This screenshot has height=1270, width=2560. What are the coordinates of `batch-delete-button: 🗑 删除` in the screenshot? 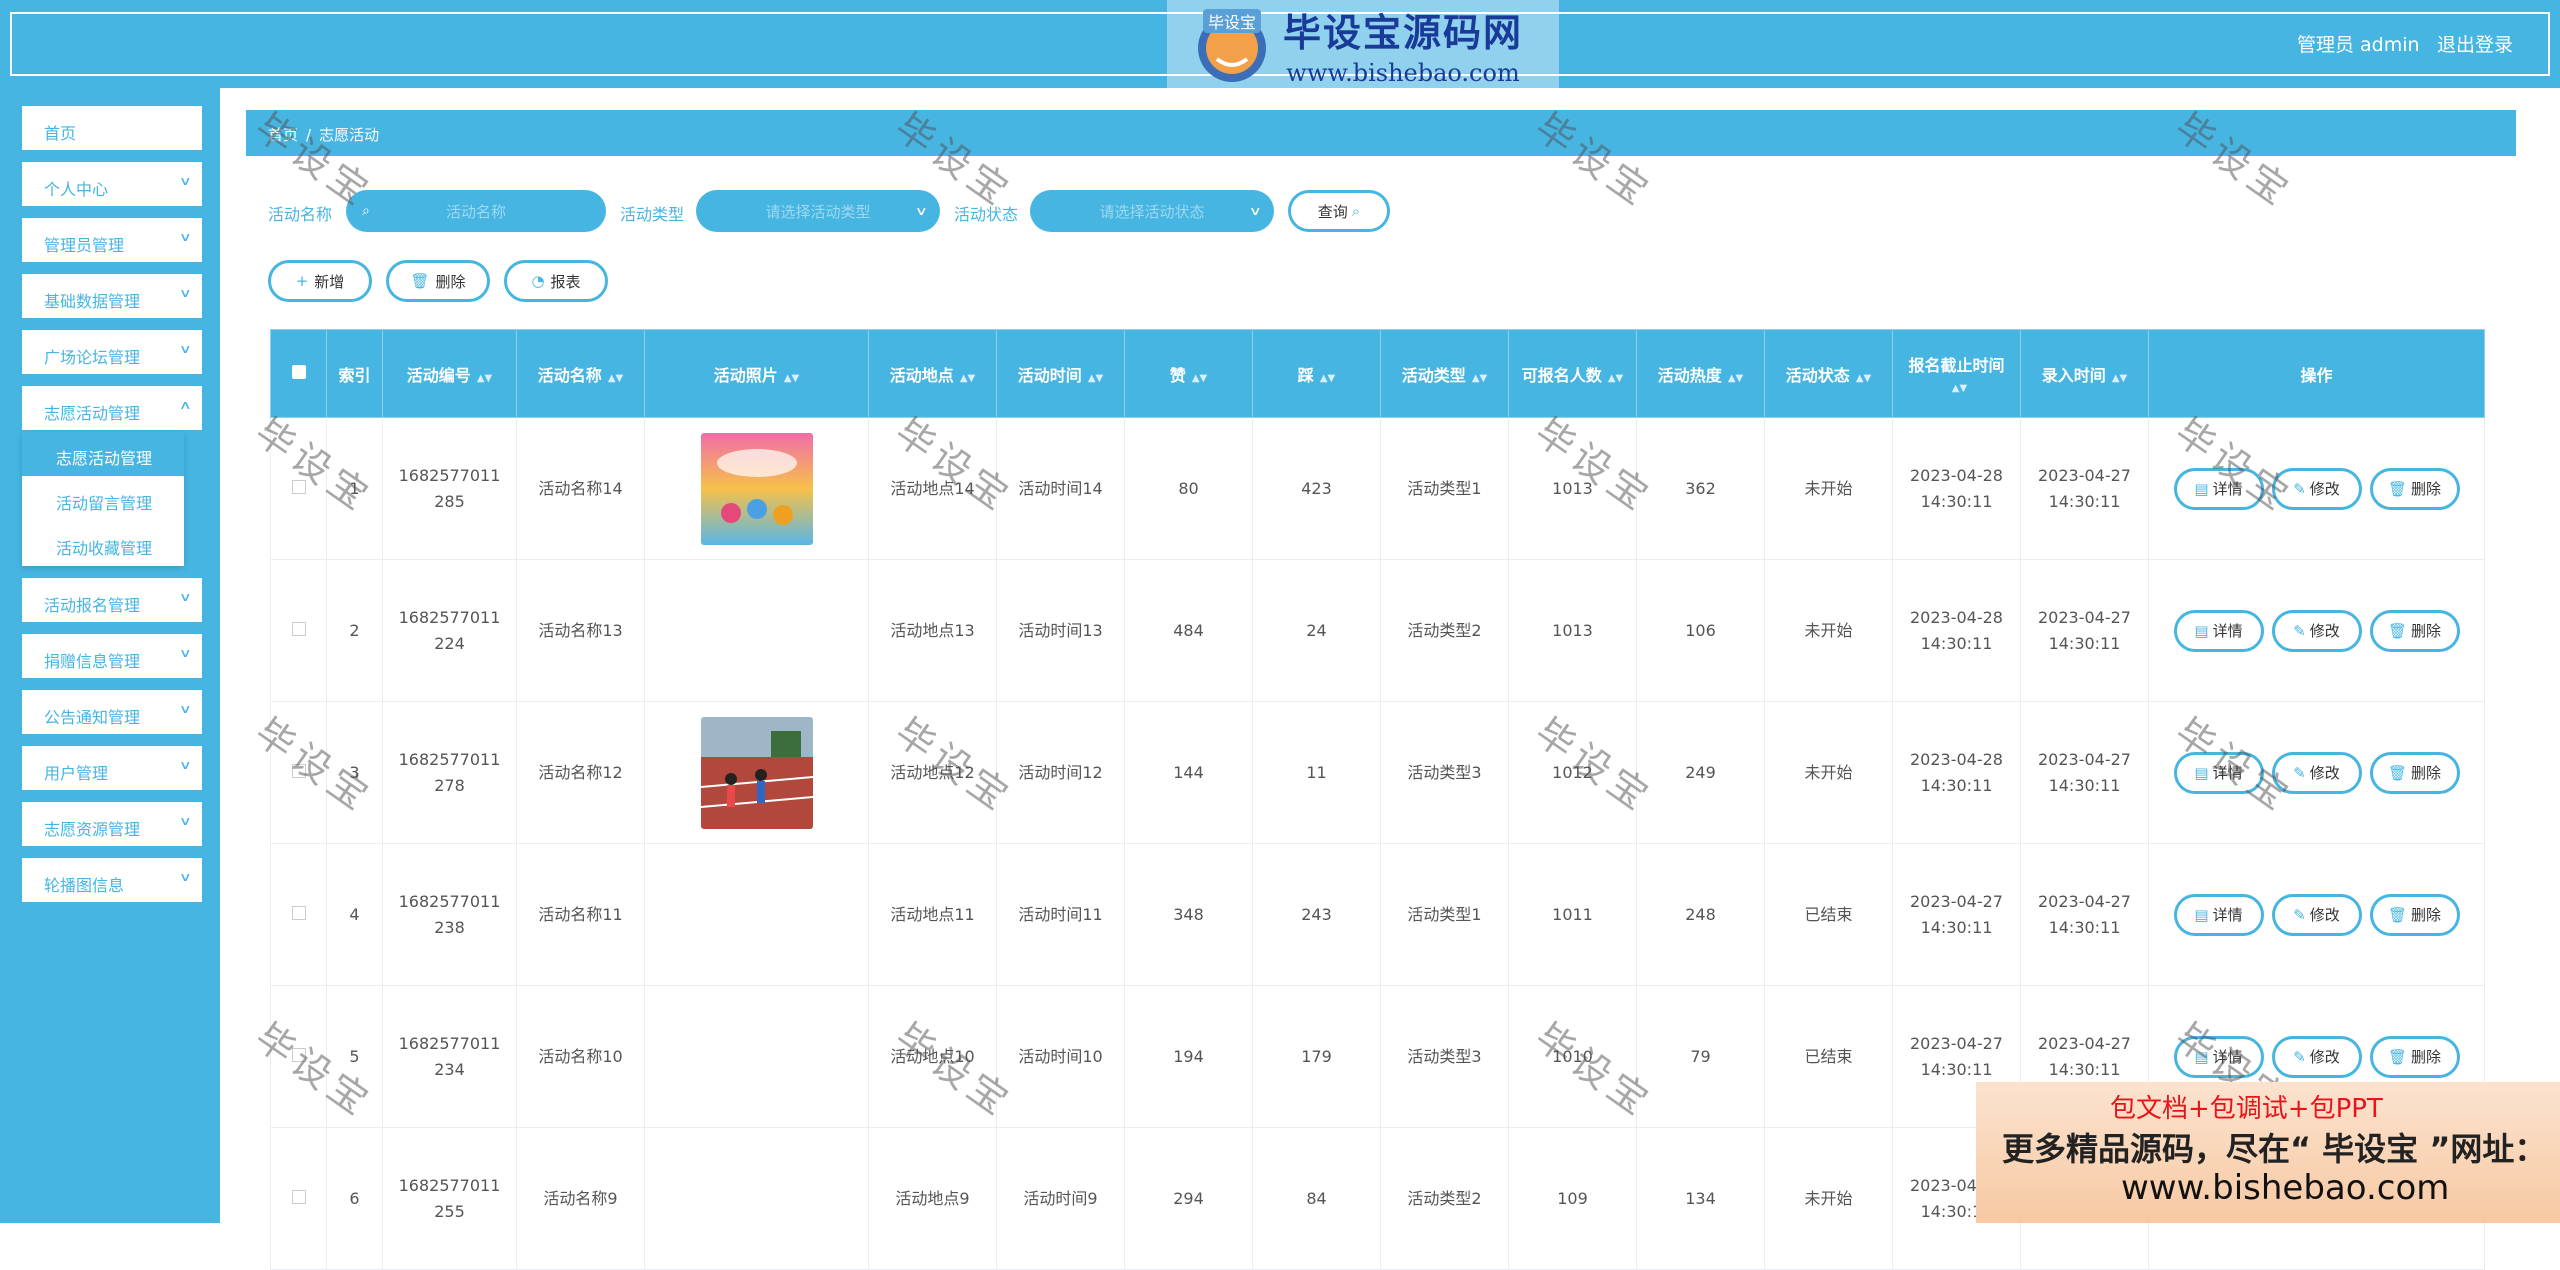 It's located at (438, 281).